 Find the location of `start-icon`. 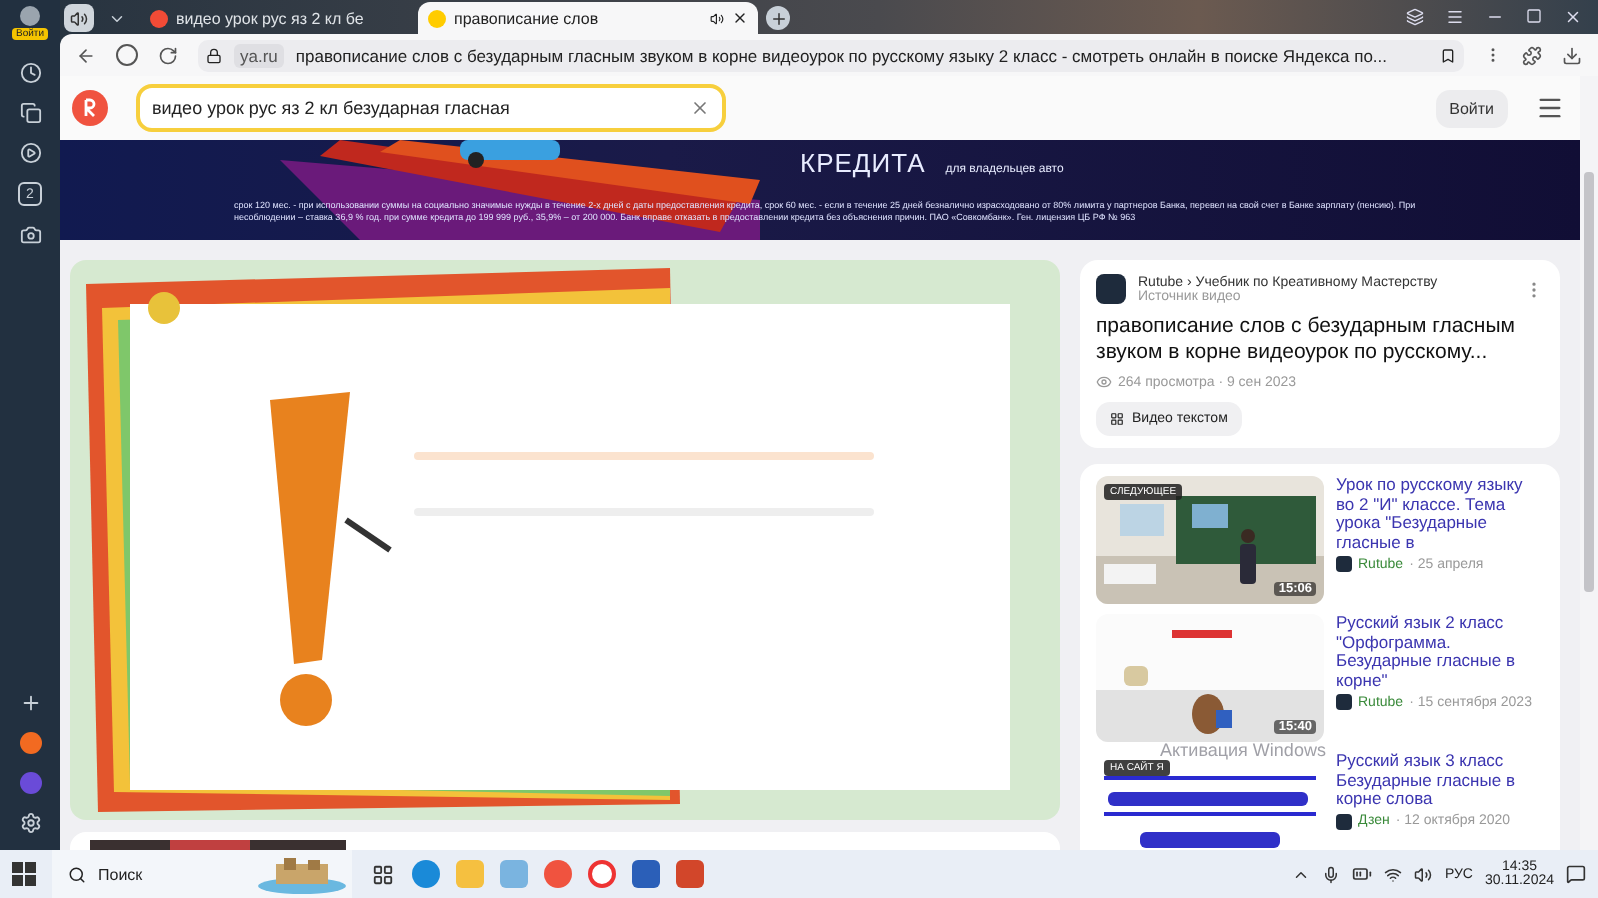

start-icon is located at coordinates (24, 874).